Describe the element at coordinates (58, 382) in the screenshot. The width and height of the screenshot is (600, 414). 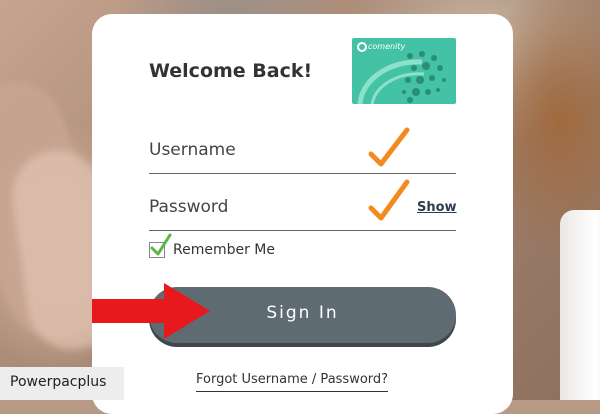
I see `watermark-text: Powerpacplus` at that location.